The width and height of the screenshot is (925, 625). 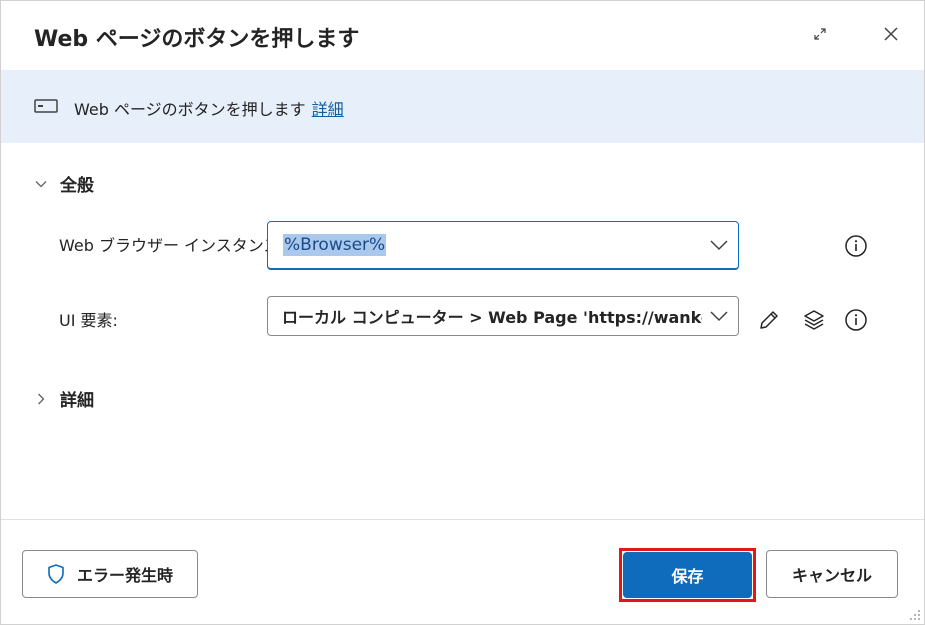 What do you see at coordinates (46, 106) in the screenshot?
I see `action-icon` at bounding box center [46, 106].